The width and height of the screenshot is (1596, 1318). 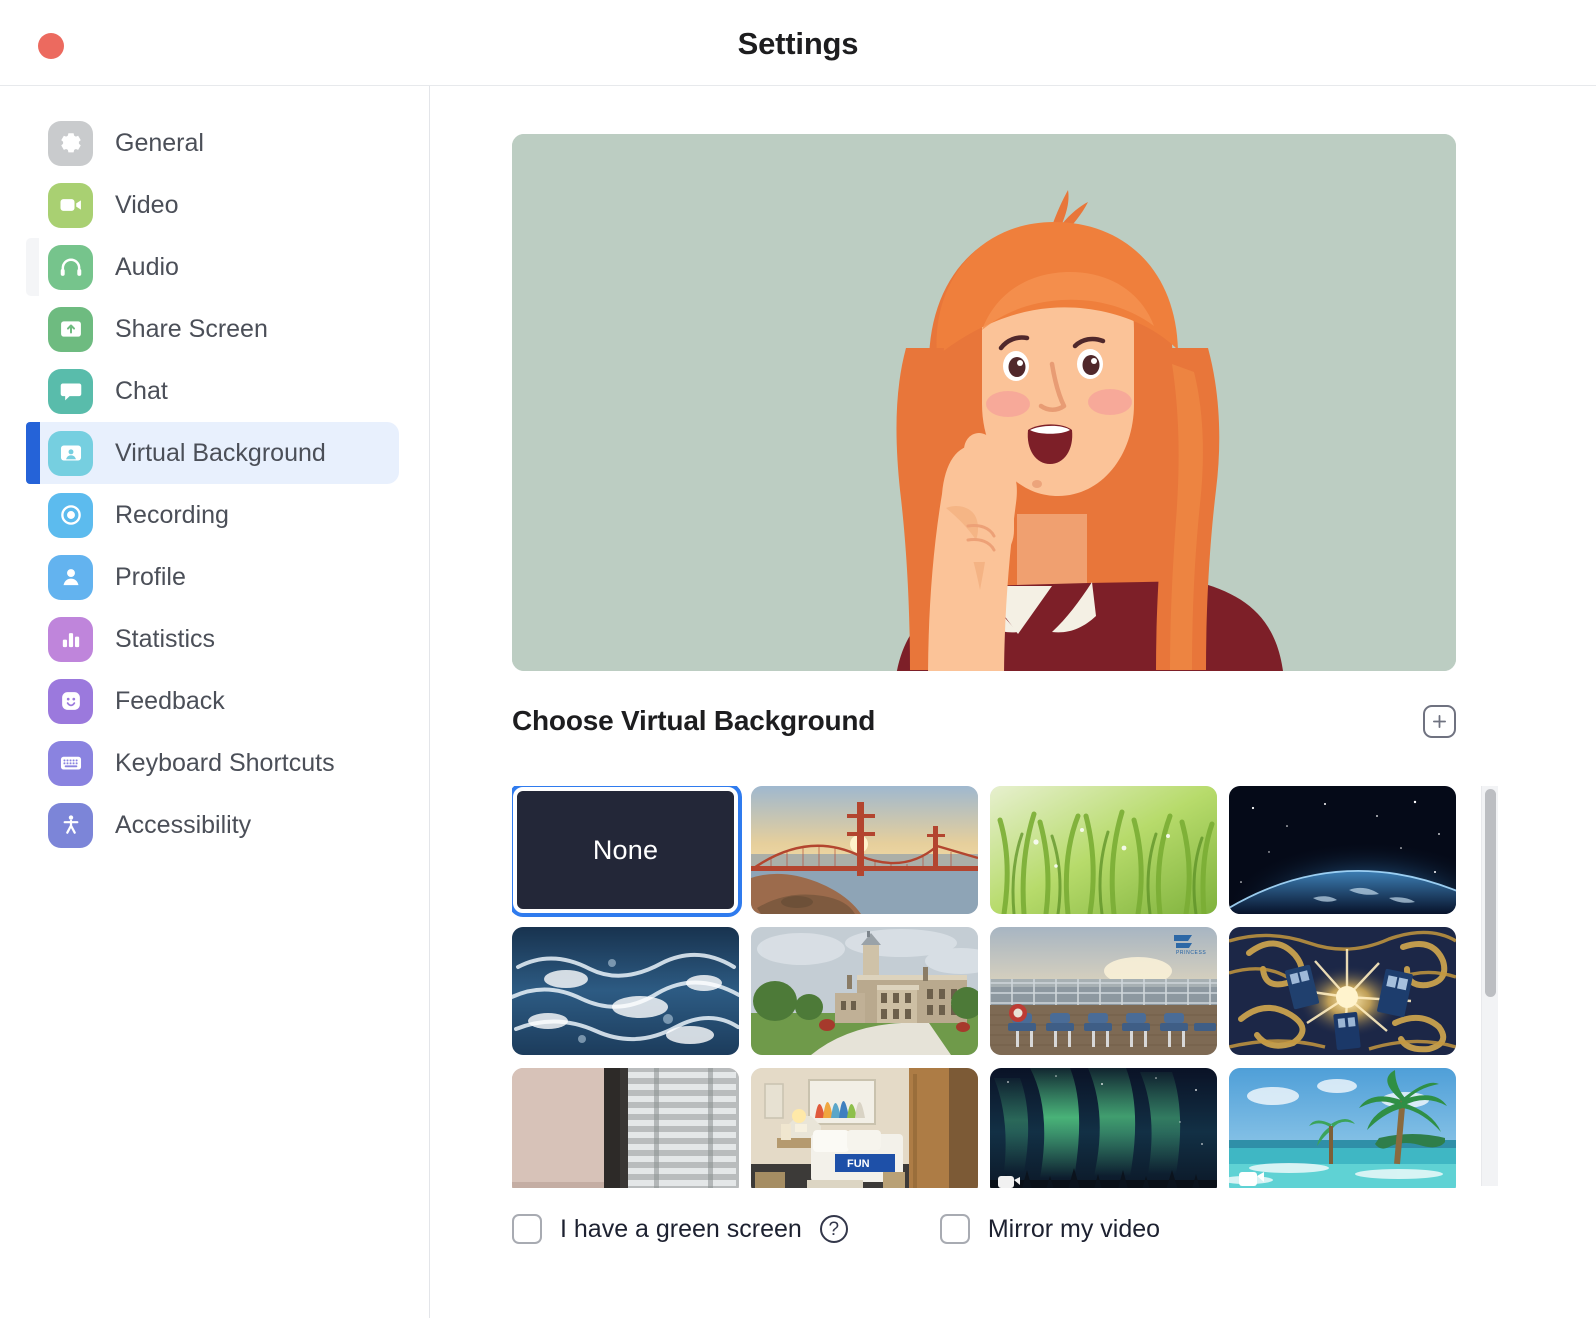 I want to click on headphones-icon, so click(x=70, y=267).